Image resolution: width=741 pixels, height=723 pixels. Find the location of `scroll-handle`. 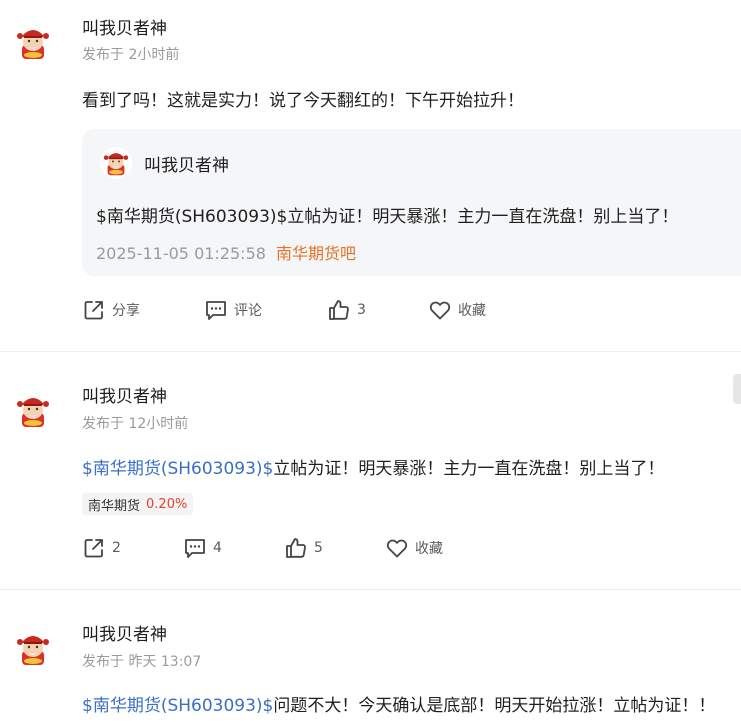

scroll-handle is located at coordinates (737, 389).